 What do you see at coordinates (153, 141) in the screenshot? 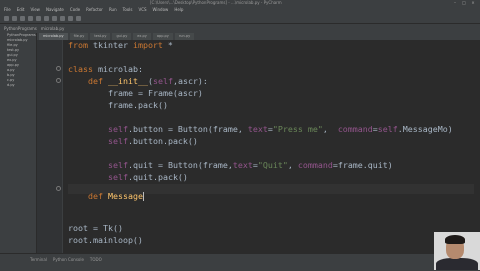
I see `code-line: self.button.pack()` at bounding box center [153, 141].